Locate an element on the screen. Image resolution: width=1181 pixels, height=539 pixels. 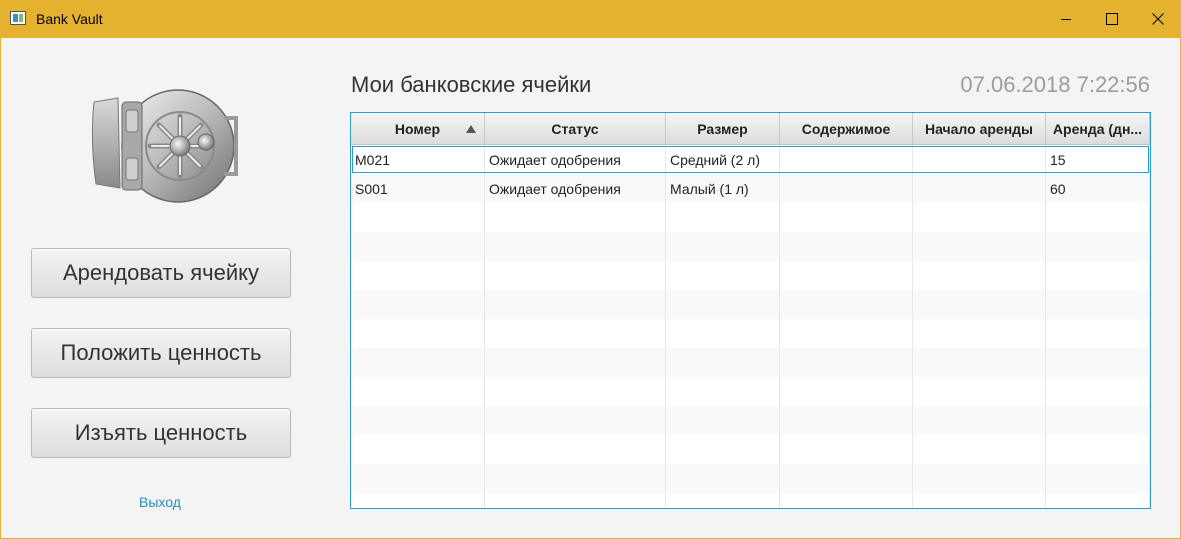
page-title: Мои банковские ячейки is located at coordinates (471, 84).